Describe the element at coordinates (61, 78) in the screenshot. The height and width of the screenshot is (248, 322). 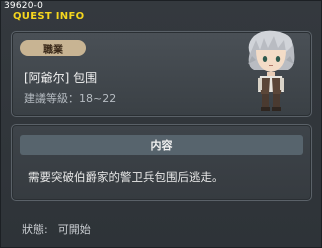
I see `quest-name: [阿爺尔] 包围` at that location.